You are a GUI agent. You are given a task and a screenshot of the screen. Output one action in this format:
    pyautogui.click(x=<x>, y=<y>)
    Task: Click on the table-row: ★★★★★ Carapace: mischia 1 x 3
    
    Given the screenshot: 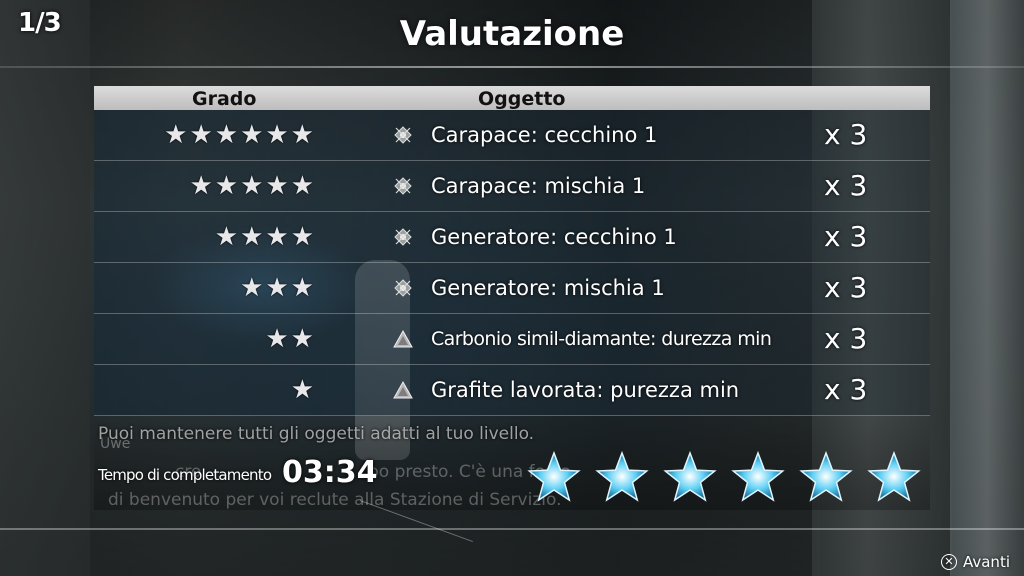 What is the action you would take?
    pyautogui.click(x=512, y=186)
    